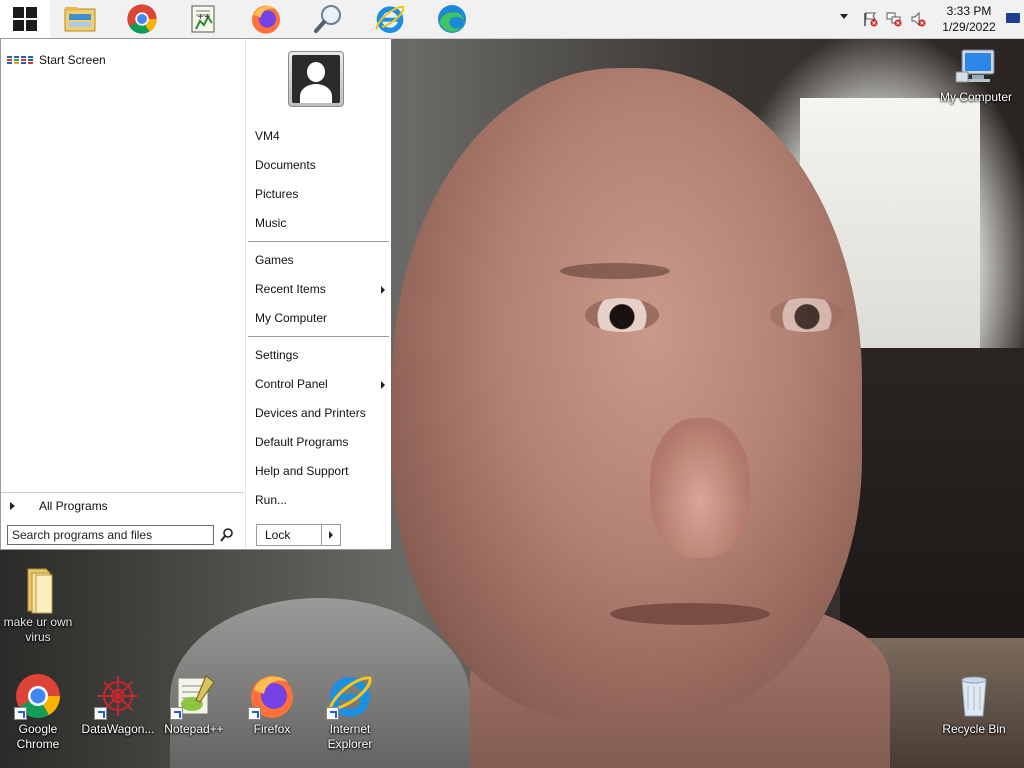  I want to click on windows-logo-icon, so click(25, 19).